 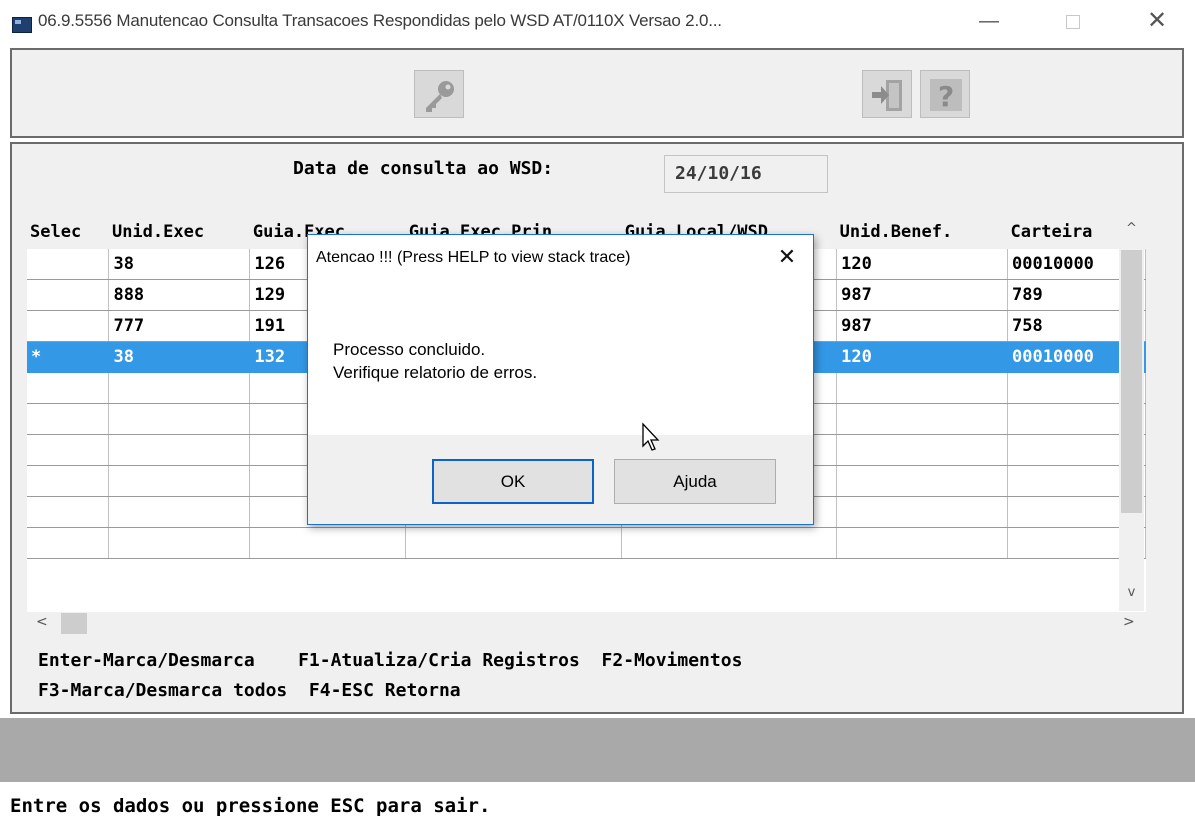 I want to click on key-button, so click(x=439, y=94).